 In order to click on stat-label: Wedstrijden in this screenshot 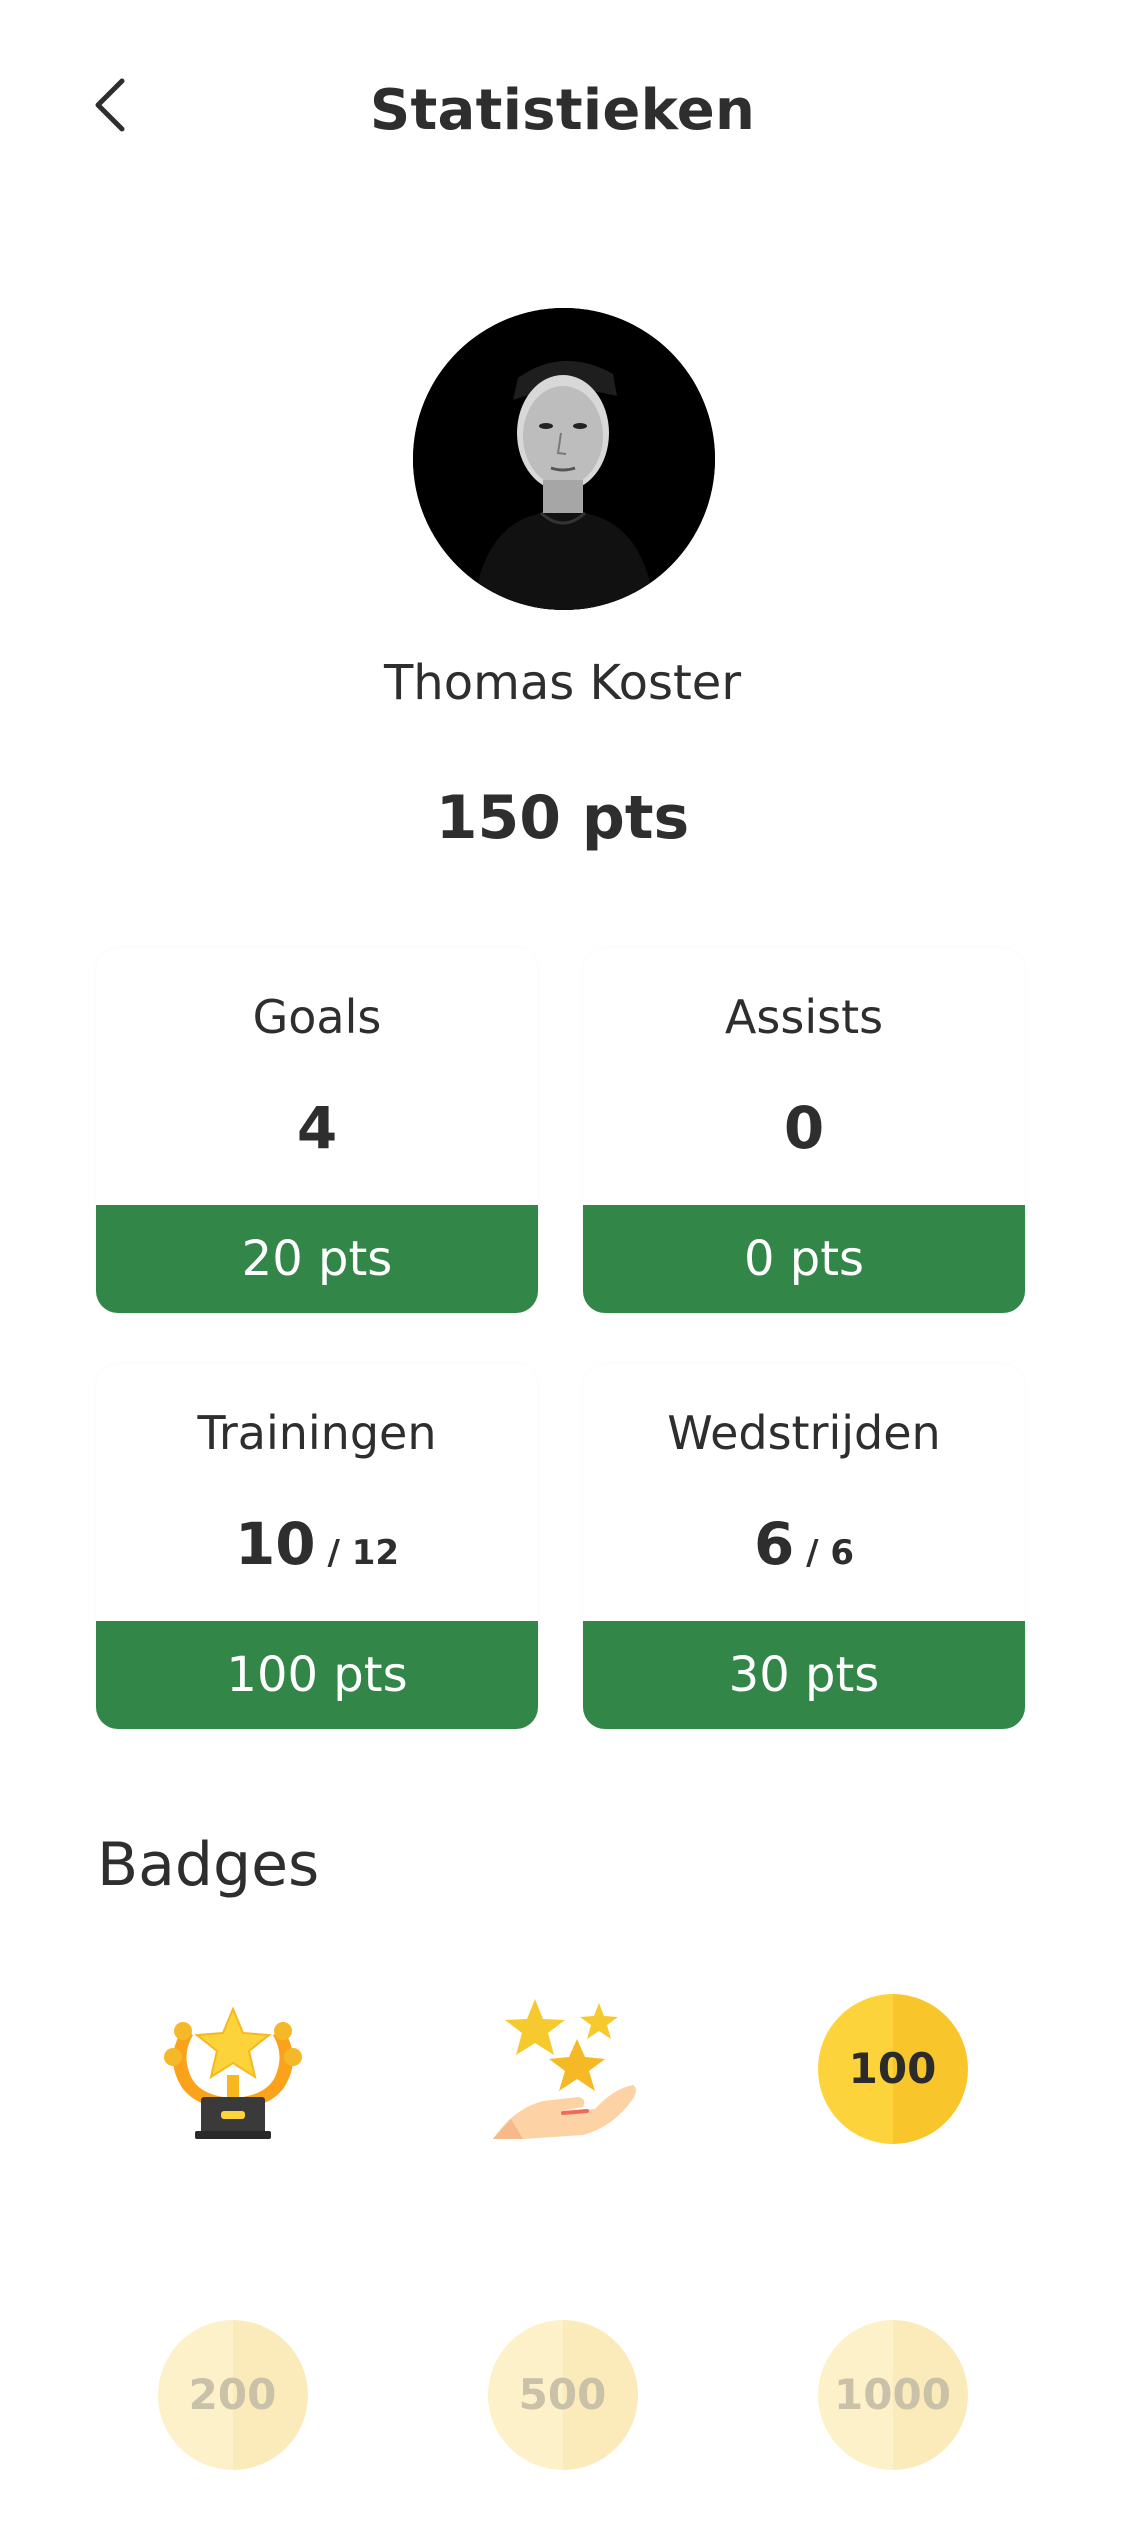, I will do `click(804, 1433)`.